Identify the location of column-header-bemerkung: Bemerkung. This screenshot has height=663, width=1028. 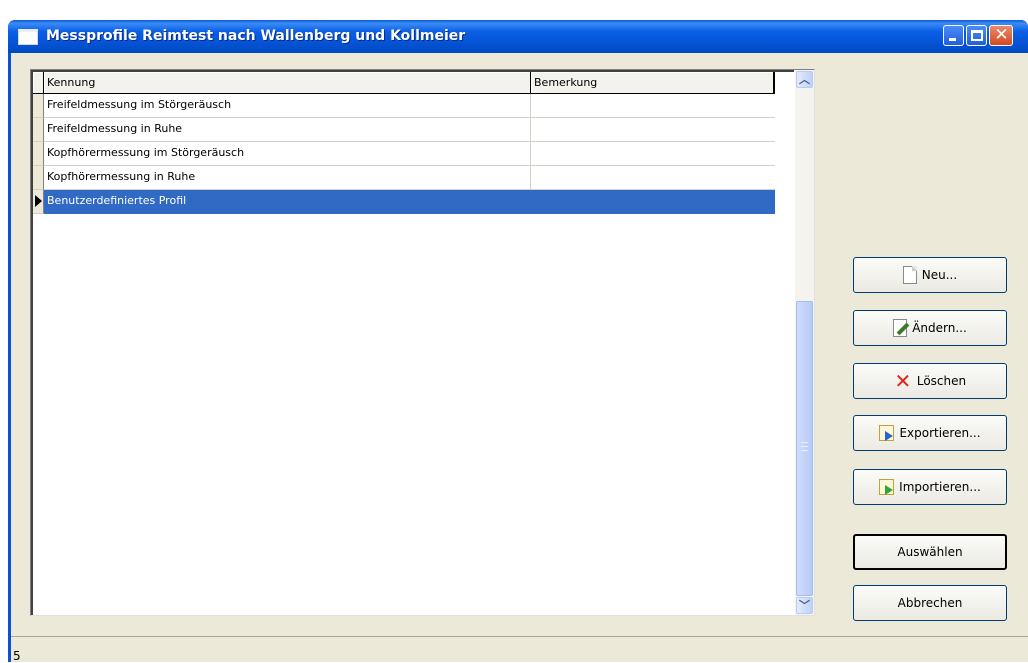
(653, 83).